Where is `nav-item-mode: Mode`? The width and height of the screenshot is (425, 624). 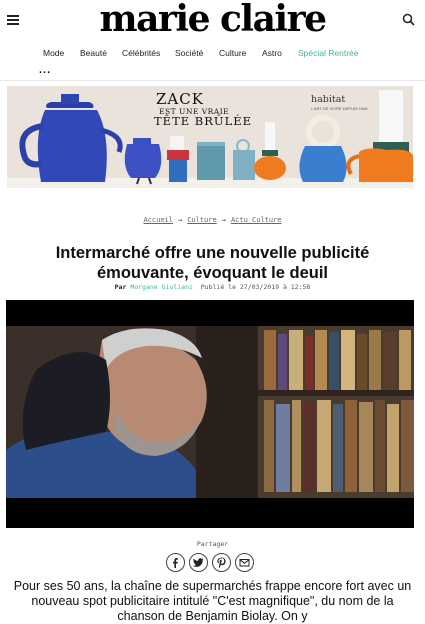 nav-item-mode: Mode is located at coordinates (53, 53).